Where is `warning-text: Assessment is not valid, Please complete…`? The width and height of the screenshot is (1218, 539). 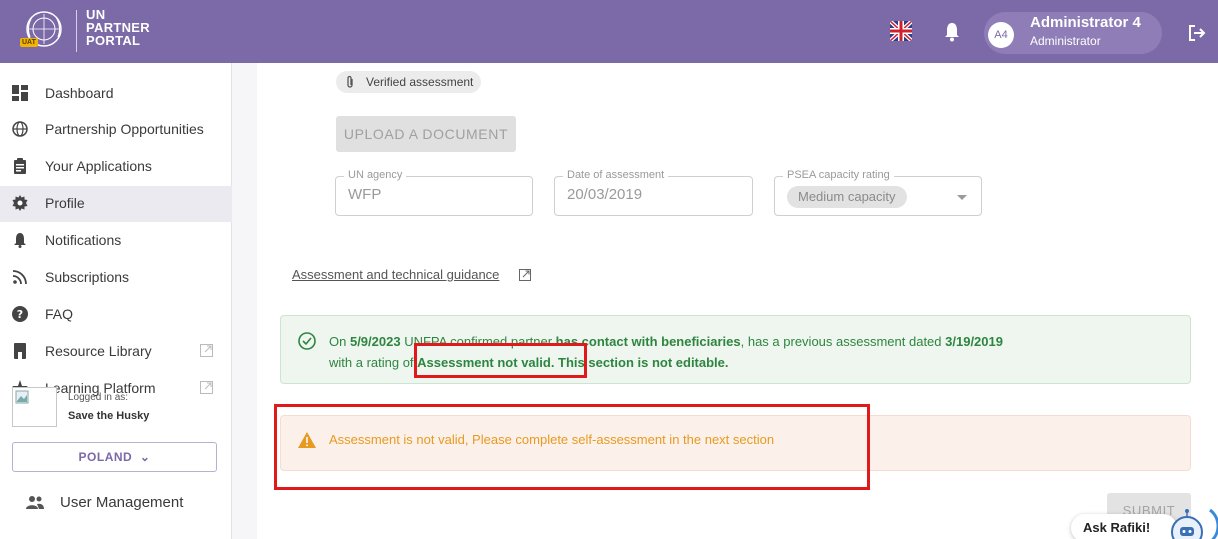 warning-text: Assessment is not valid, Please complete… is located at coordinates (552, 439).